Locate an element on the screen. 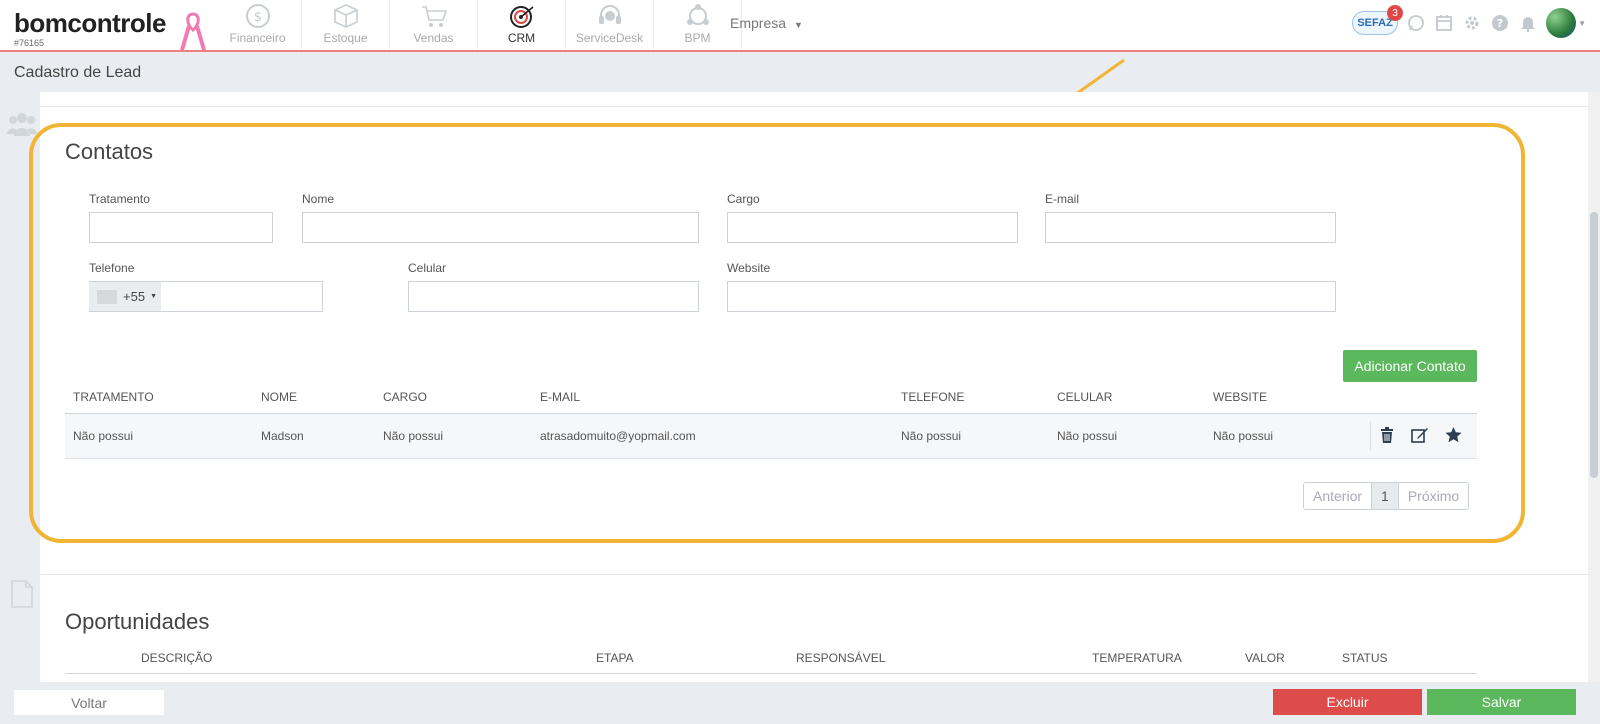  actions-separator is located at coordinates (1370, 436).